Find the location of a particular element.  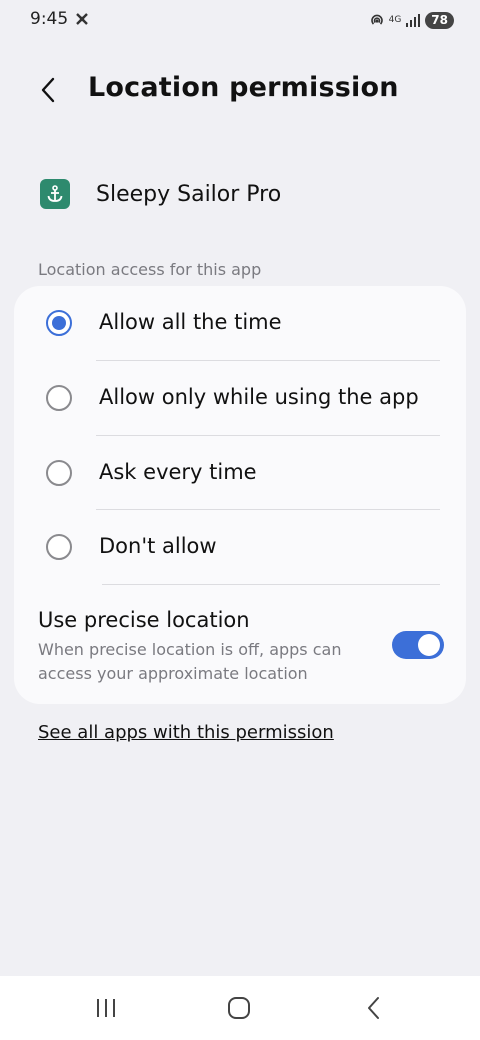

recents-icon is located at coordinates (106, 1008).